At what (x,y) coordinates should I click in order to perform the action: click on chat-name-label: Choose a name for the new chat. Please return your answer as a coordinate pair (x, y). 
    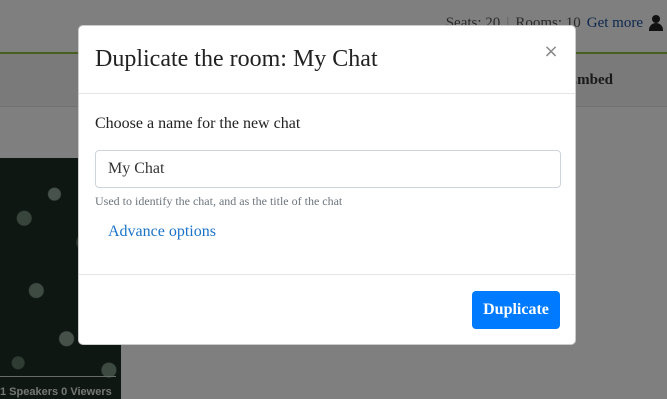
    Looking at the image, I should click on (198, 123).